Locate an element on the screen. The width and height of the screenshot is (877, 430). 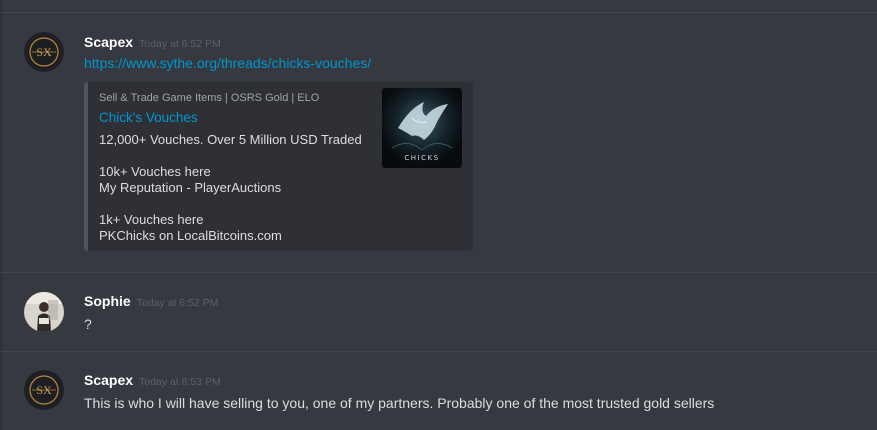
timestamp: Today at 6:53 PM is located at coordinates (180, 382).